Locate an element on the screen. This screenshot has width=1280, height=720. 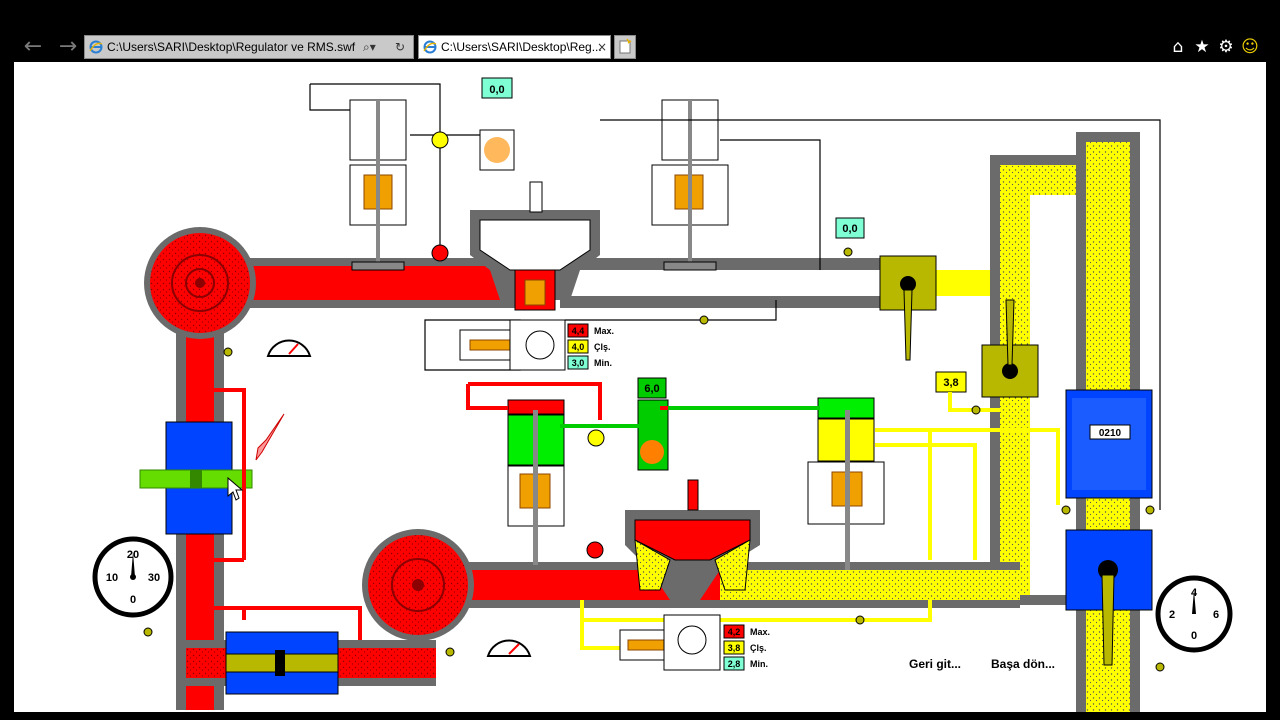
svg-text: 30 is located at coordinates (154, 578).